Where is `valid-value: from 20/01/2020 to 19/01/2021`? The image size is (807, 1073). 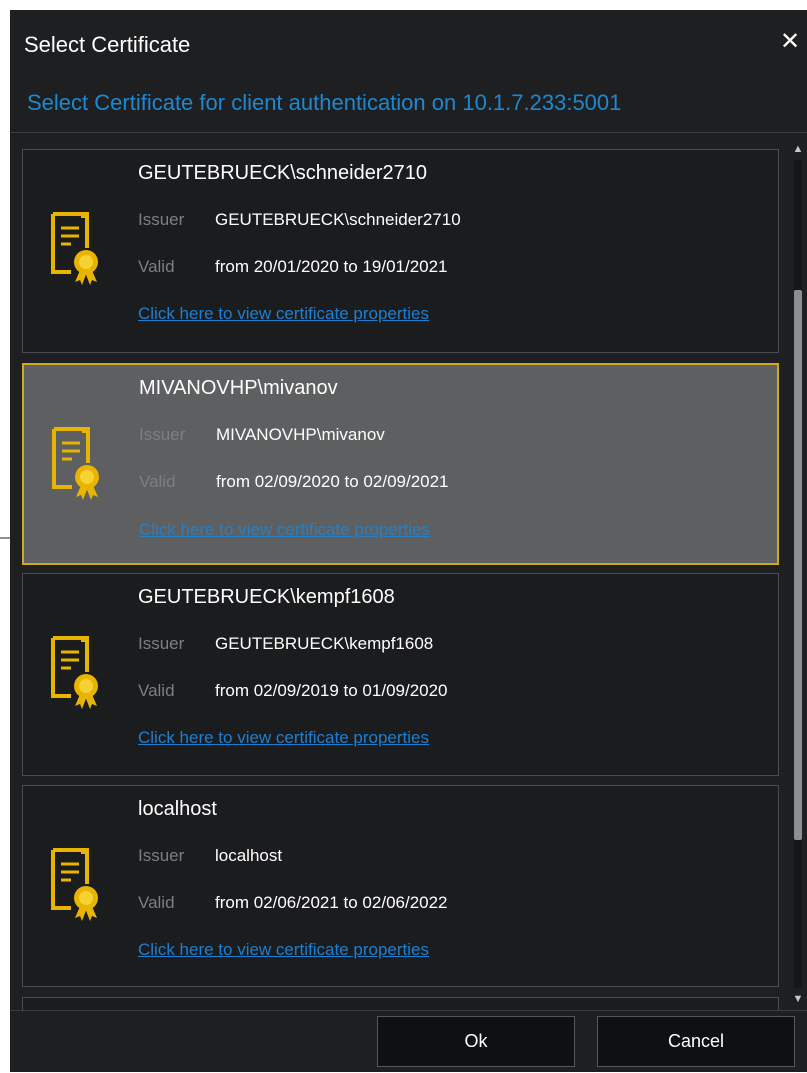
valid-value: from 20/01/2020 to 19/01/2021 is located at coordinates (331, 266).